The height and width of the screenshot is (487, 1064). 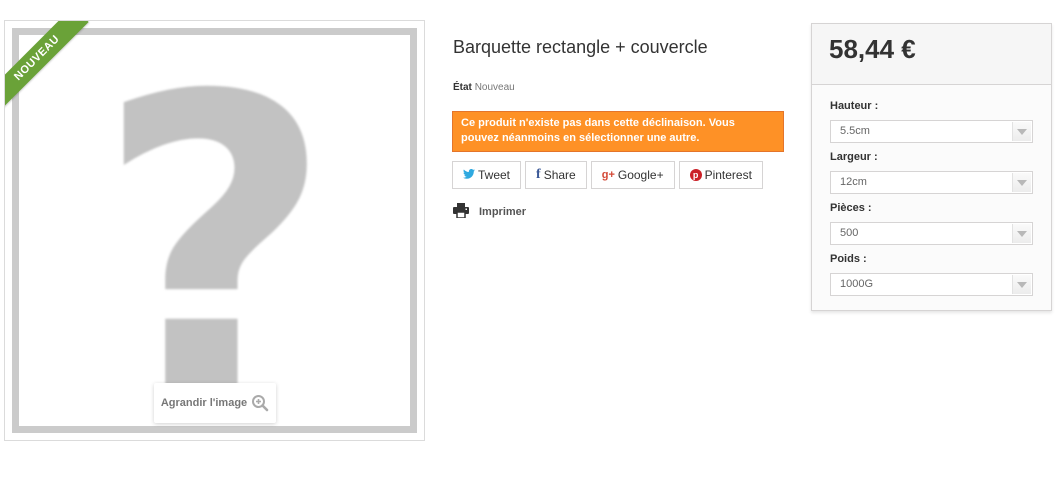 I want to click on hauteur-select-value: 5.5cm, so click(x=855, y=131).